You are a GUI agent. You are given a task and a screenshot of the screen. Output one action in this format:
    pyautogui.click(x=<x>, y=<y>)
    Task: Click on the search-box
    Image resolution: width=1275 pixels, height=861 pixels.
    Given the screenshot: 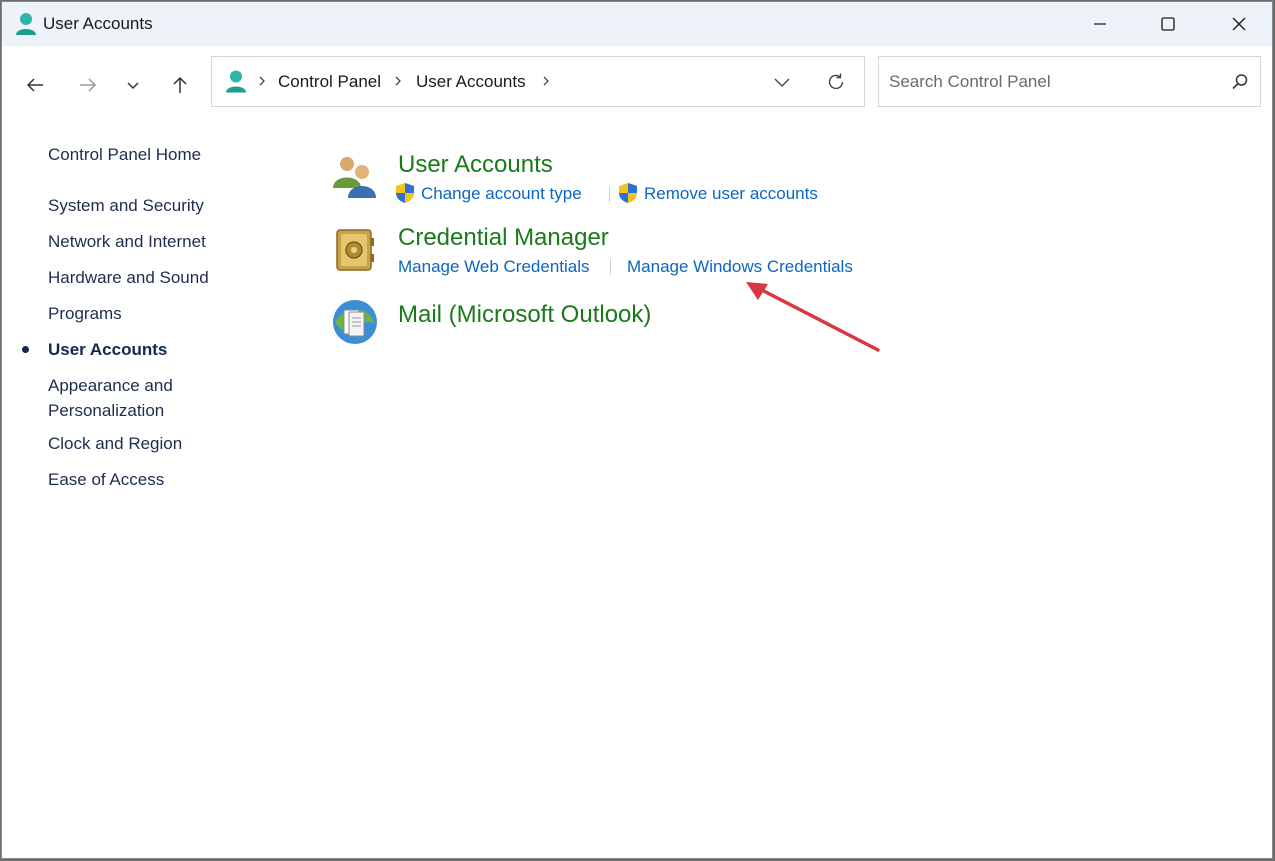 What is the action you would take?
    pyautogui.click(x=1069, y=81)
    